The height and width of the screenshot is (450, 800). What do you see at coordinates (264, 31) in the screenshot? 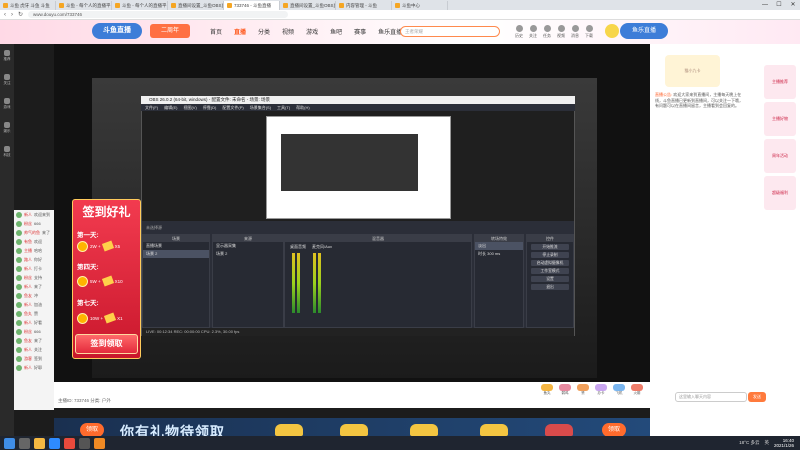
I see `site-nav-item: 分类` at bounding box center [264, 31].